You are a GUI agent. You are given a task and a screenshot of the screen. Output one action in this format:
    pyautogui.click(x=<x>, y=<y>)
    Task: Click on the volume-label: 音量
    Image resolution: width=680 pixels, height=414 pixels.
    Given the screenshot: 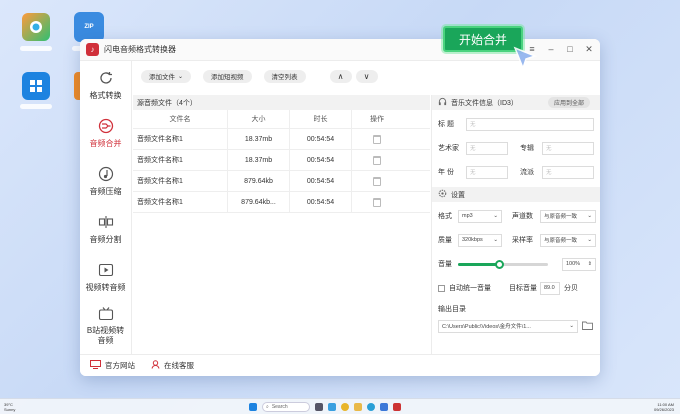 What is the action you would take?
    pyautogui.click(x=445, y=264)
    